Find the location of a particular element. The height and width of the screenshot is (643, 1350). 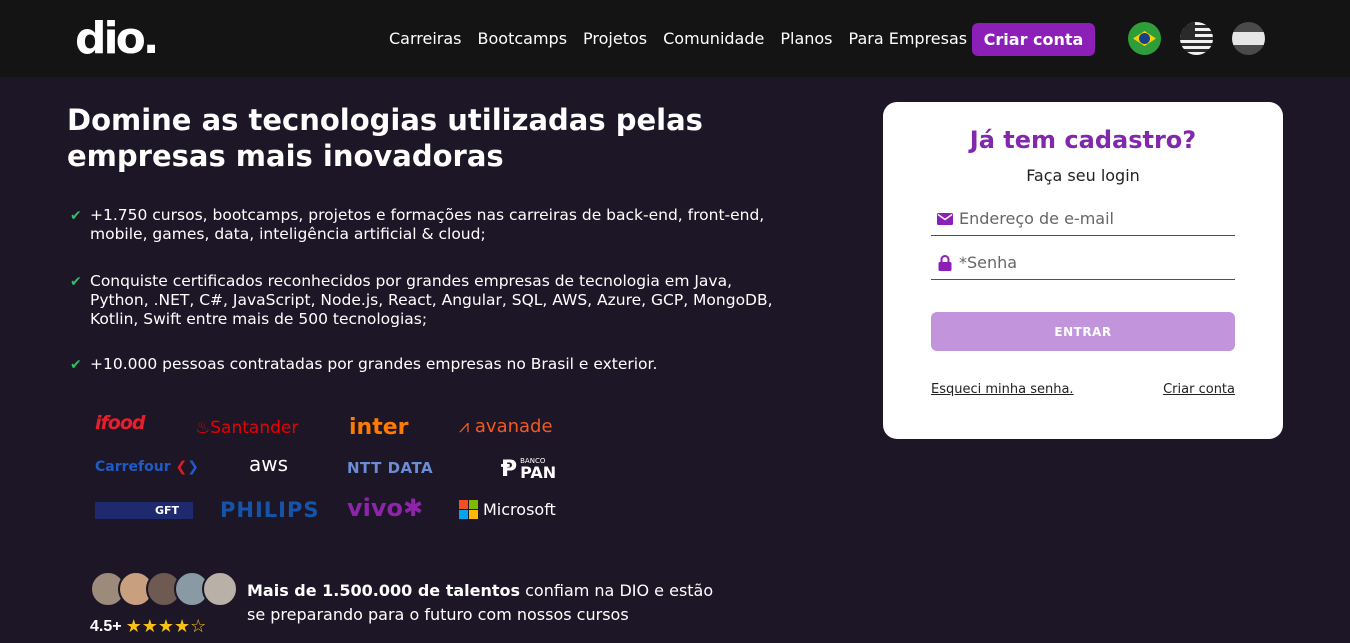

santander-text: Santander is located at coordinates (254, 428).